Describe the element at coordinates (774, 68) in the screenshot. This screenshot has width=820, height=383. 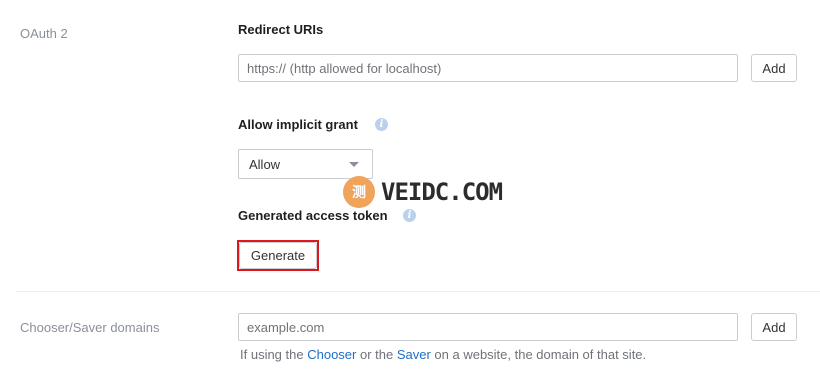
I see `redirect-add-button: Add` at that location.